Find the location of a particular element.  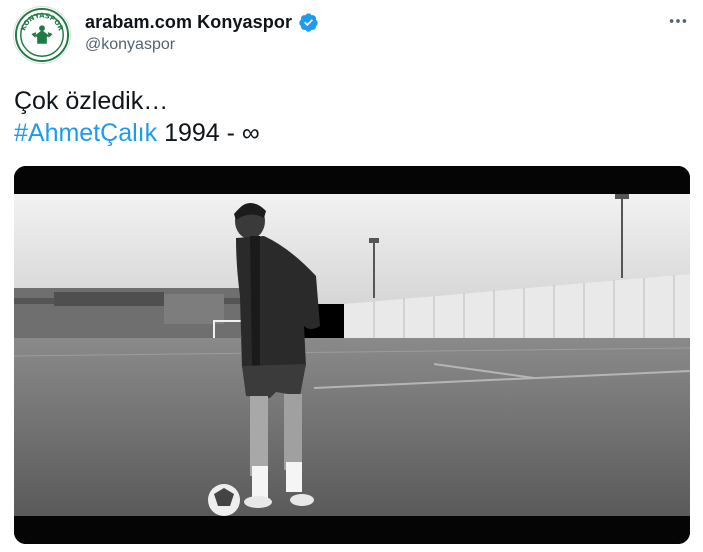

tweet-text-line2: #AhmetÇalık 1994 - ∞ is located at coordinates (137, 133).